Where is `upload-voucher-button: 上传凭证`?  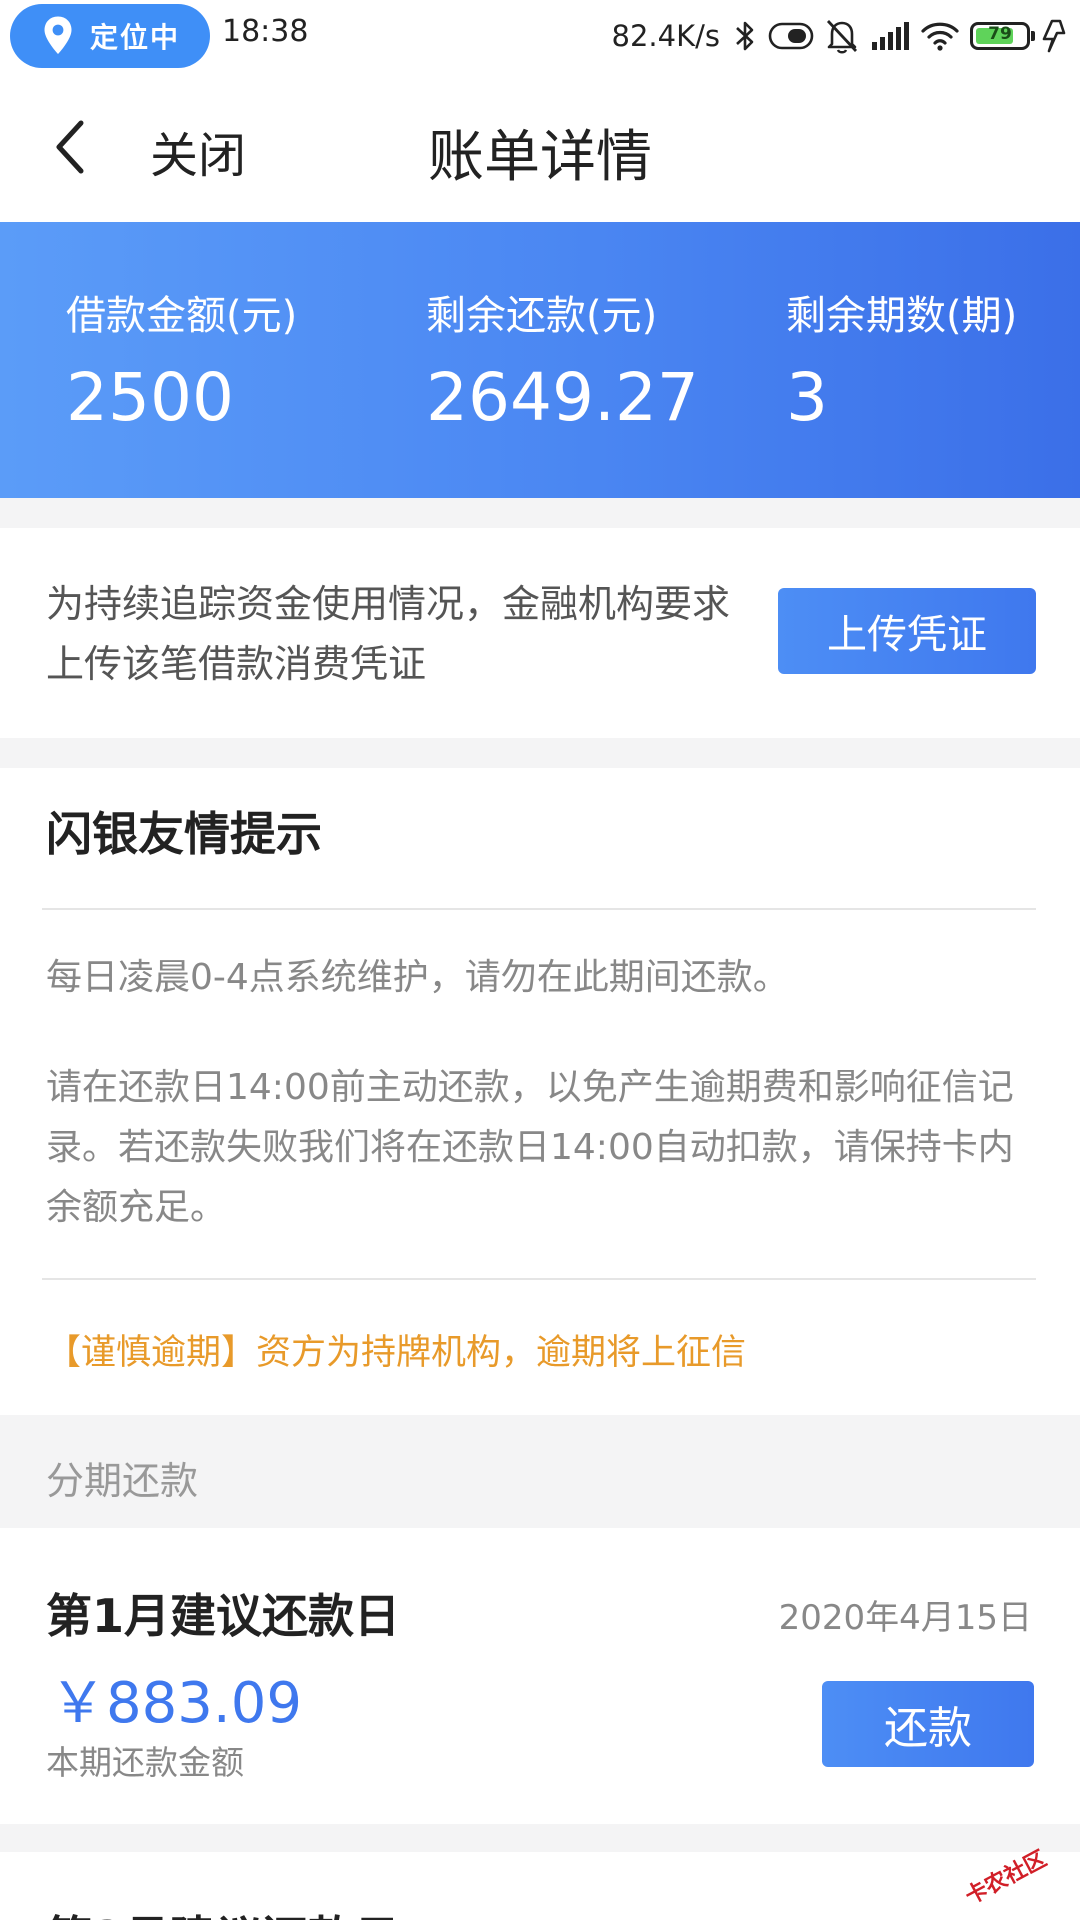
upload-voucher-button: 上传凭证 is located at coordinates (907, 631).